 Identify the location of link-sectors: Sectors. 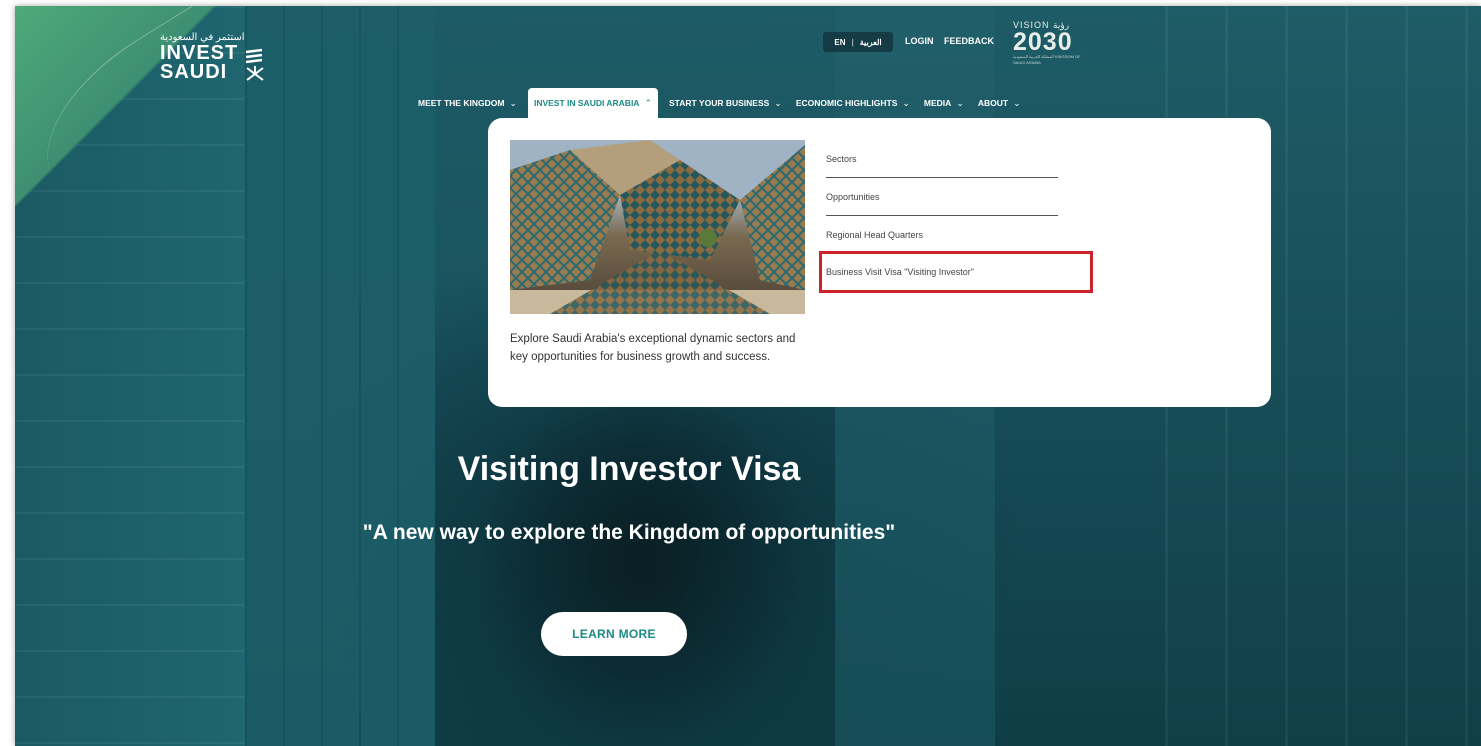
(942, 159).